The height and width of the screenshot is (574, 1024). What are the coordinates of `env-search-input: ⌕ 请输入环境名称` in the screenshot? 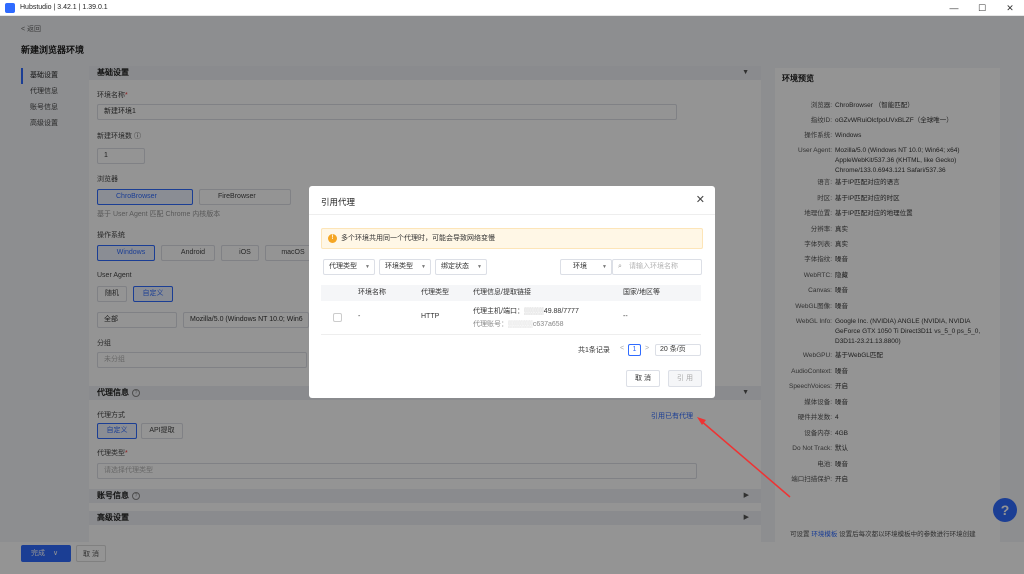 It's located at (657, 267).